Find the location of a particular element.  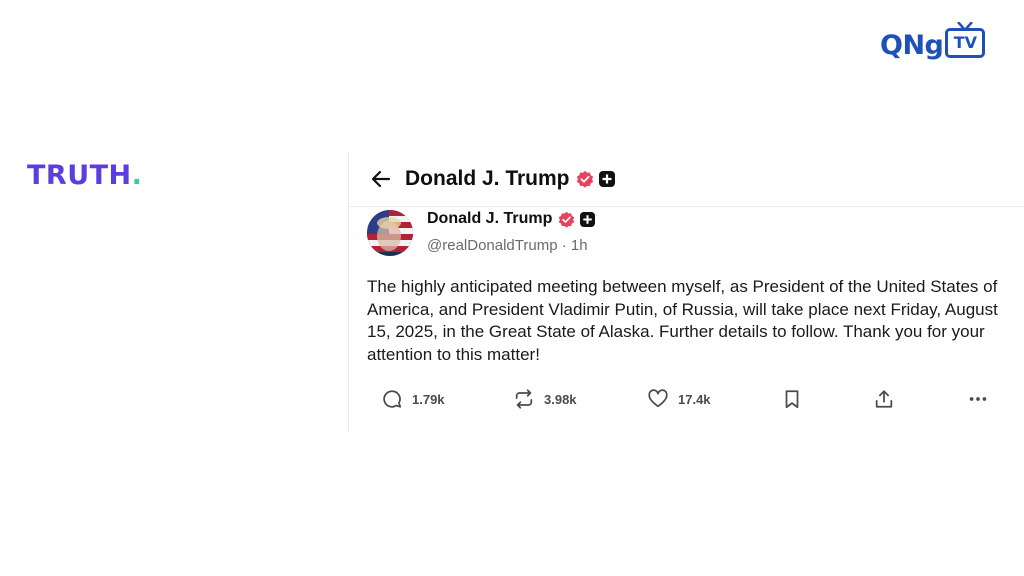

post-author: Donald J. Trump @realDonaldTrump · 1h is located at coordinates (481, 232).